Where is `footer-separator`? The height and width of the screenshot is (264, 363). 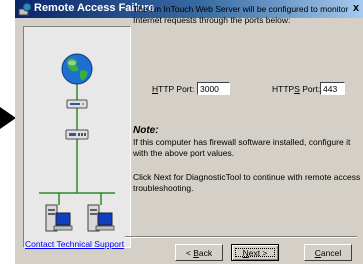
footer-separator is located at coordinates (241, 237).